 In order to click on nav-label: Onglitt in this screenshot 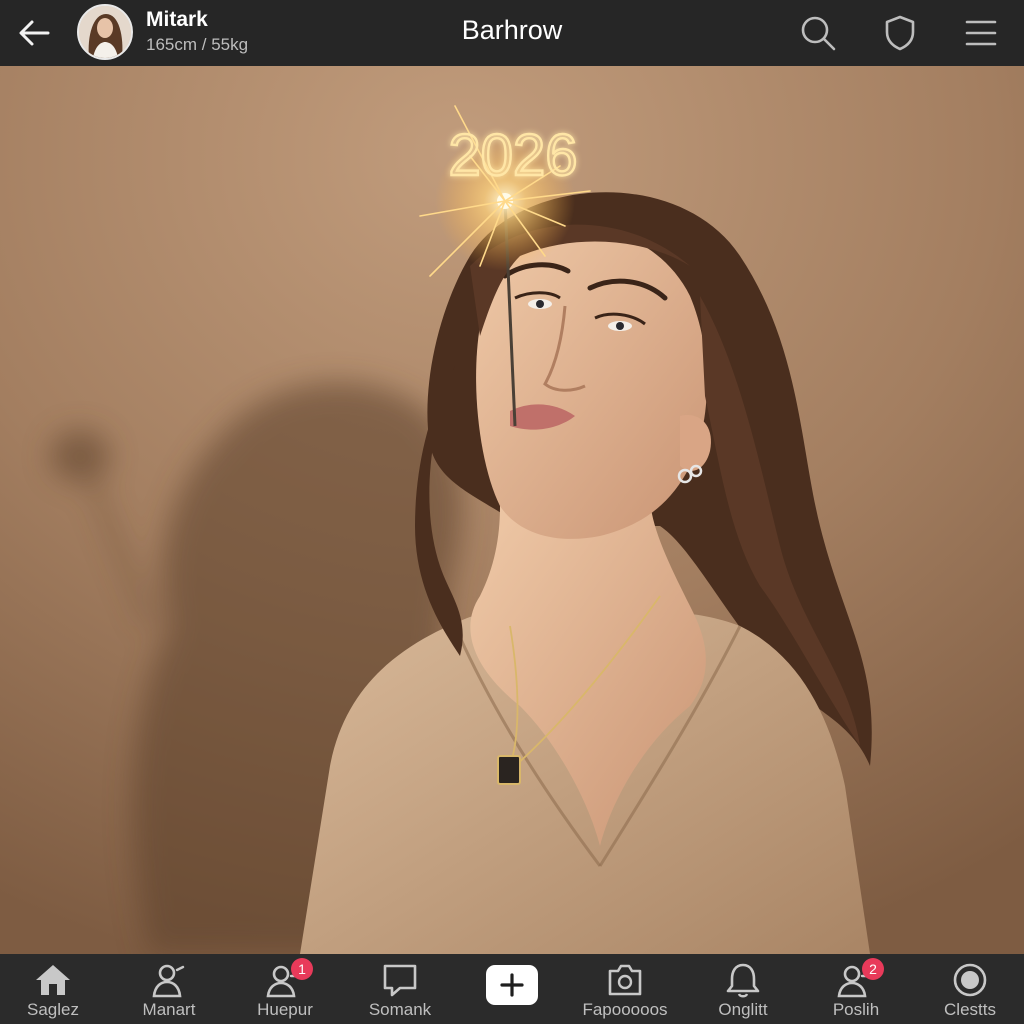, I will do `click(743, 1009)`.